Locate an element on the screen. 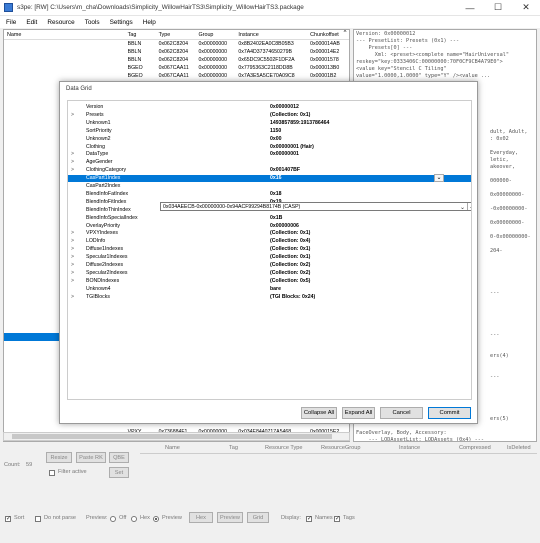 This screenshot has width=540, height=543. property-row: Clothing 0x00000001 (Hair) is located at coordinates (269, 147).